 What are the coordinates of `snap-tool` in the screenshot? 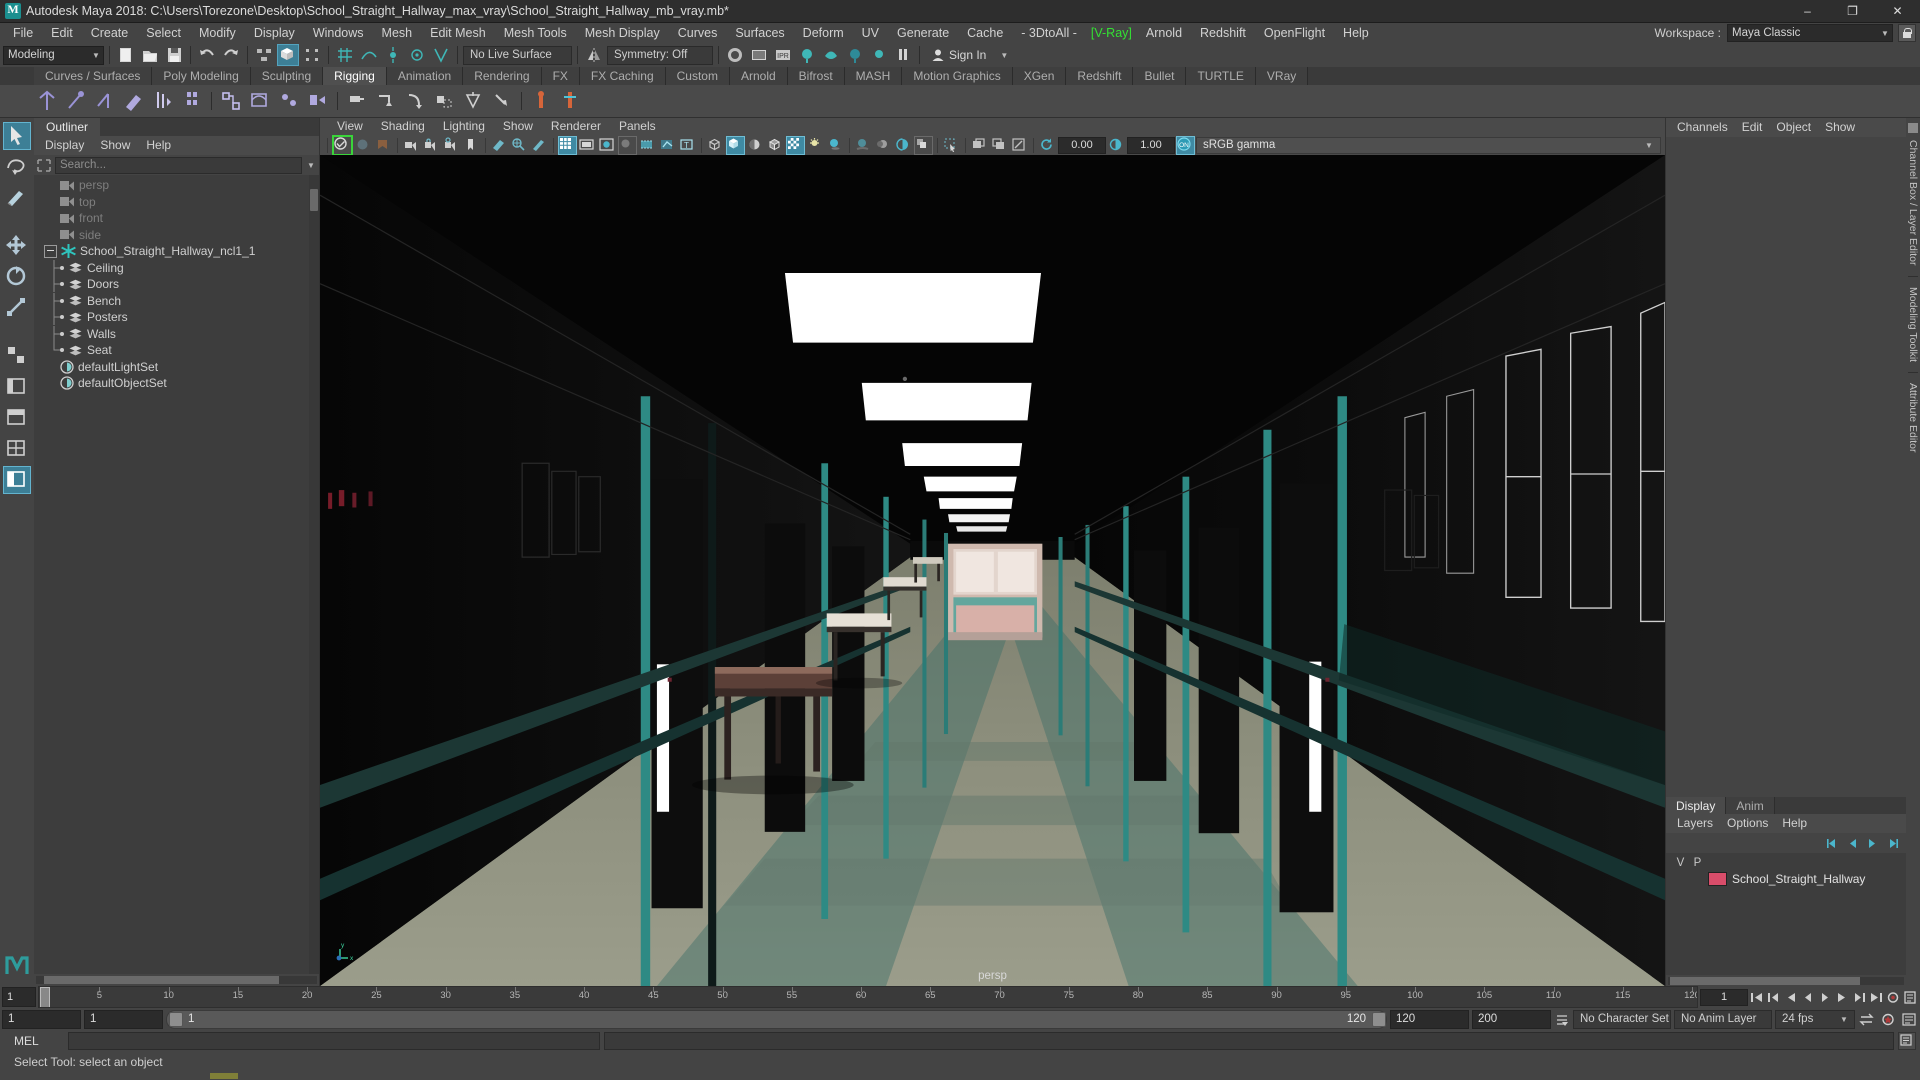 It's located at (17, 356).